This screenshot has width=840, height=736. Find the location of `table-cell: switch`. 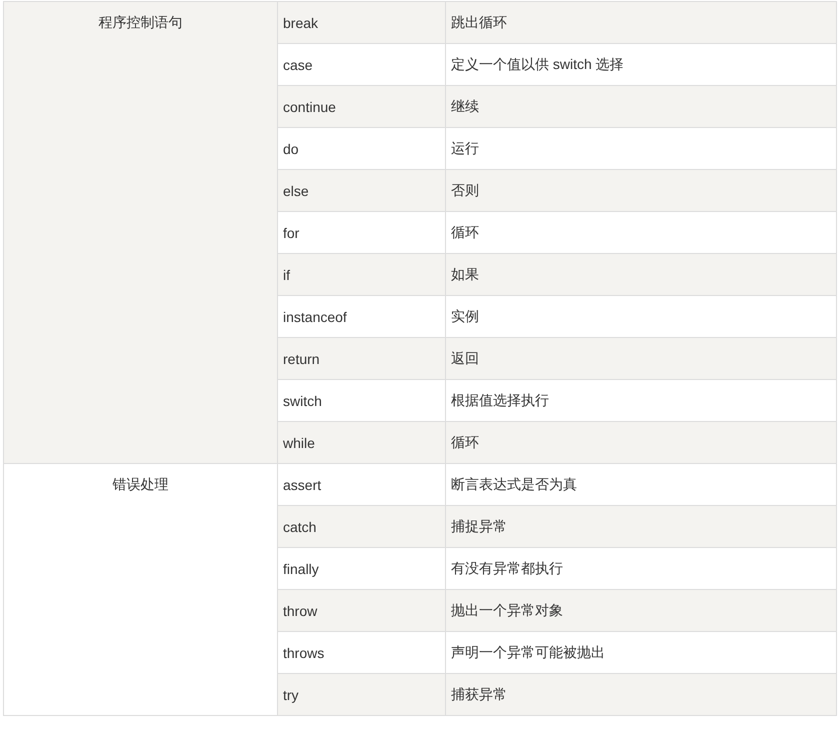

table-cell: switch is located at coordinates (362, 401).